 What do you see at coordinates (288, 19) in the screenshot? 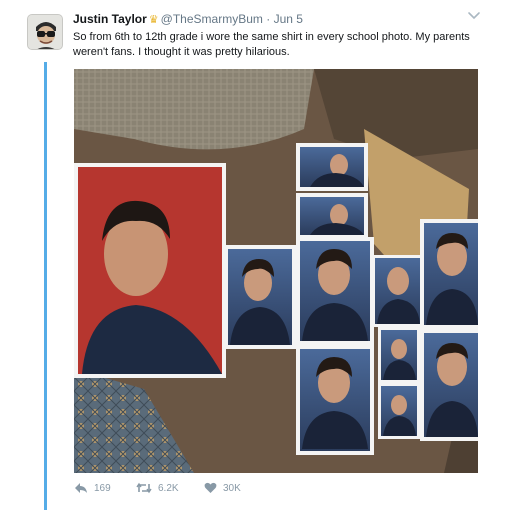
I see `tweet-date: Jun 5` at bounding box center [288, 19].